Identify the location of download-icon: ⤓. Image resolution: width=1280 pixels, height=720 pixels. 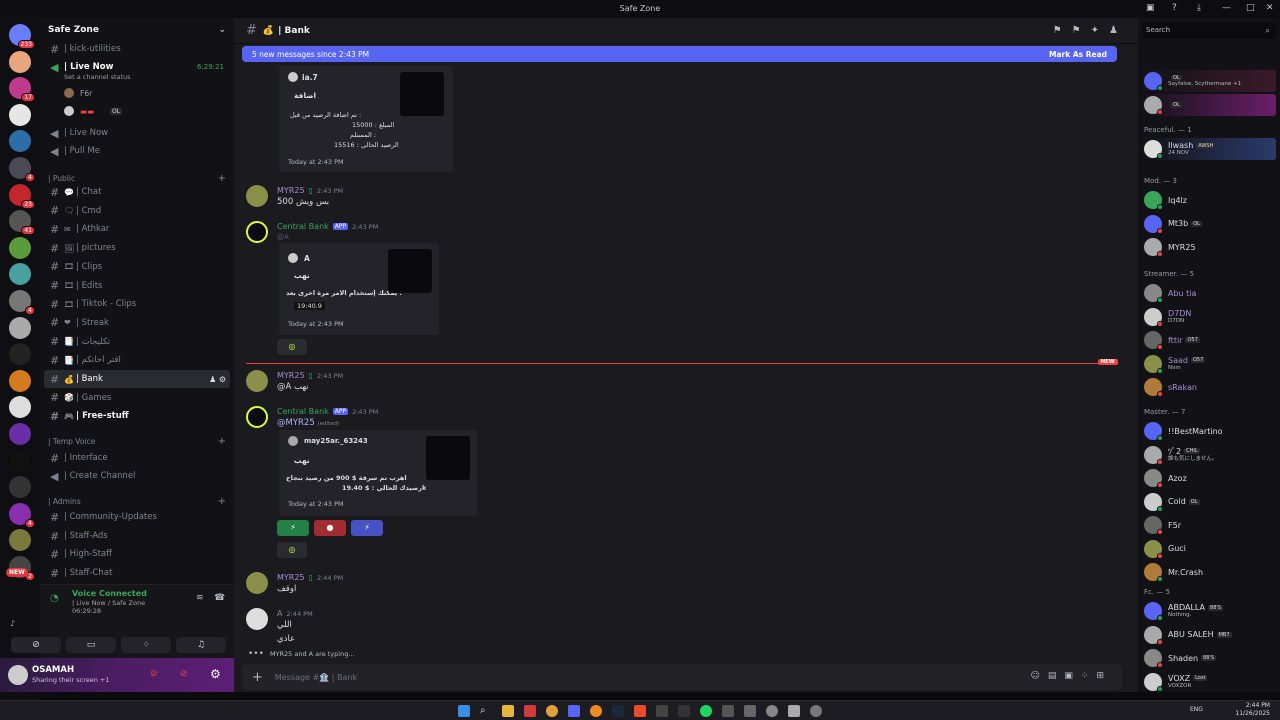
(1199, 8).